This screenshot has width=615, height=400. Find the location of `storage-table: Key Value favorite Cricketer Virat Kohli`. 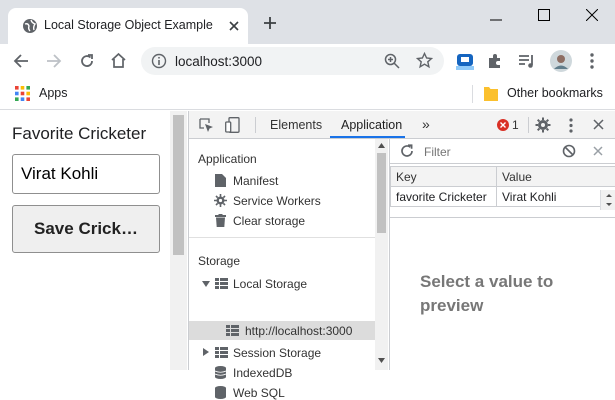

storage-table: Key Value favorite Cricketer Virat Kohli is located at coordinates (502, 186).